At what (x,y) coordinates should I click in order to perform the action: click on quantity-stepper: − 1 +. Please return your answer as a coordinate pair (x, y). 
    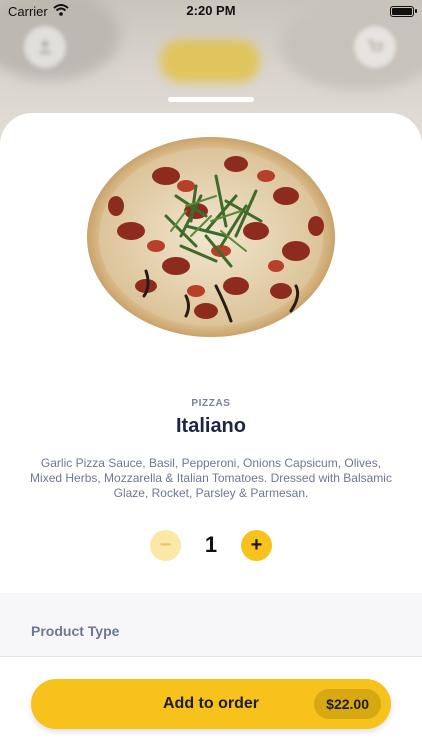
    Looking at the image, I should click on (211, 545).